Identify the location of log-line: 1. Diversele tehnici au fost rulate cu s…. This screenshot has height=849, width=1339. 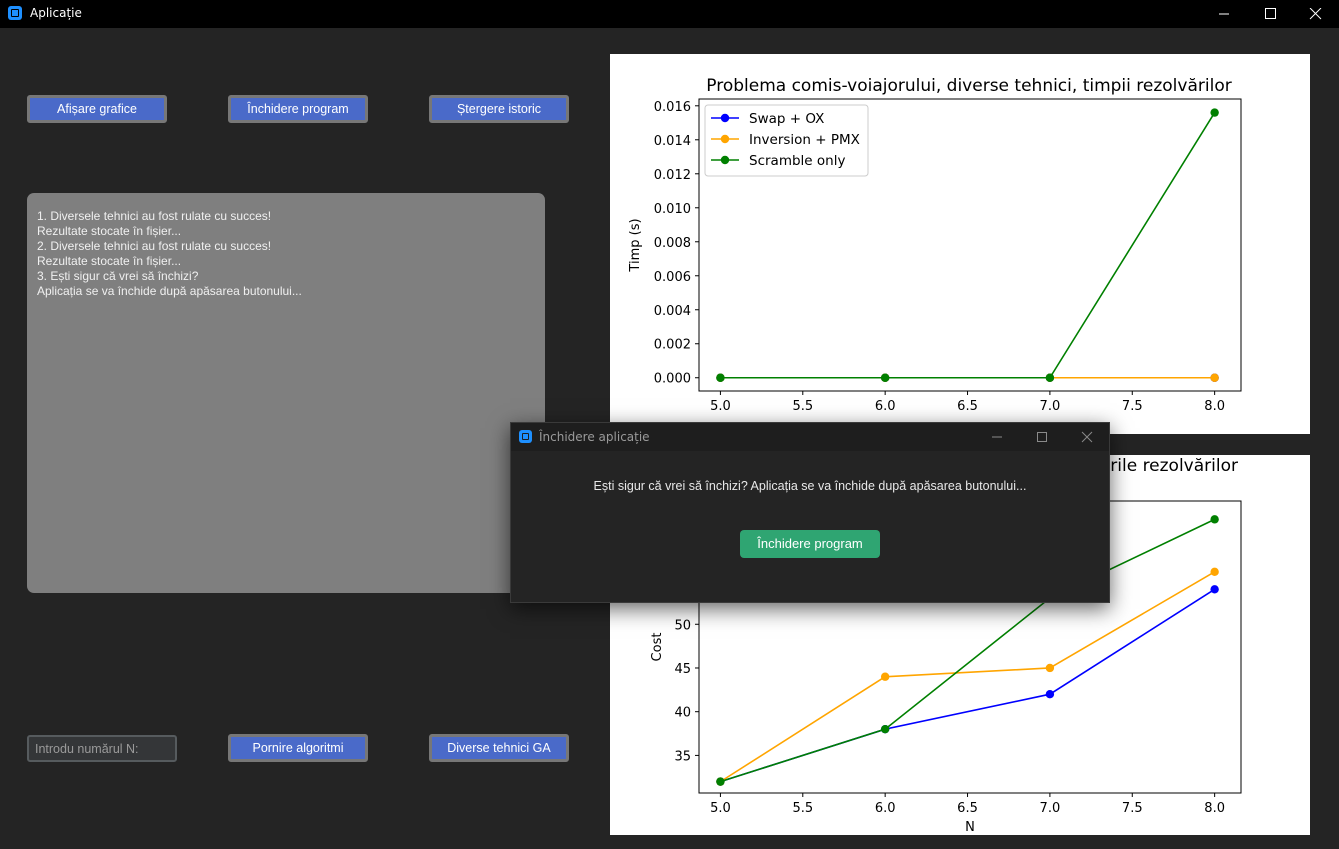
(154, 216).